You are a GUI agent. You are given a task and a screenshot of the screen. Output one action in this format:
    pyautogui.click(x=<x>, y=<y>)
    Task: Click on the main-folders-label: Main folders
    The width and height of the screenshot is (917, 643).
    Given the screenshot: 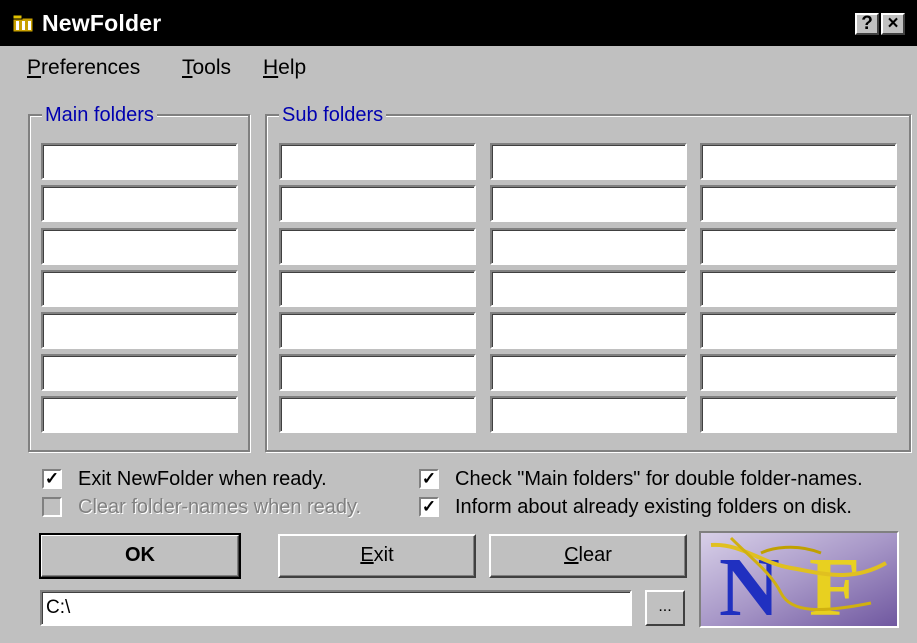 What is the action you would take?
    pyautogui.click(x=99, y=115)
    